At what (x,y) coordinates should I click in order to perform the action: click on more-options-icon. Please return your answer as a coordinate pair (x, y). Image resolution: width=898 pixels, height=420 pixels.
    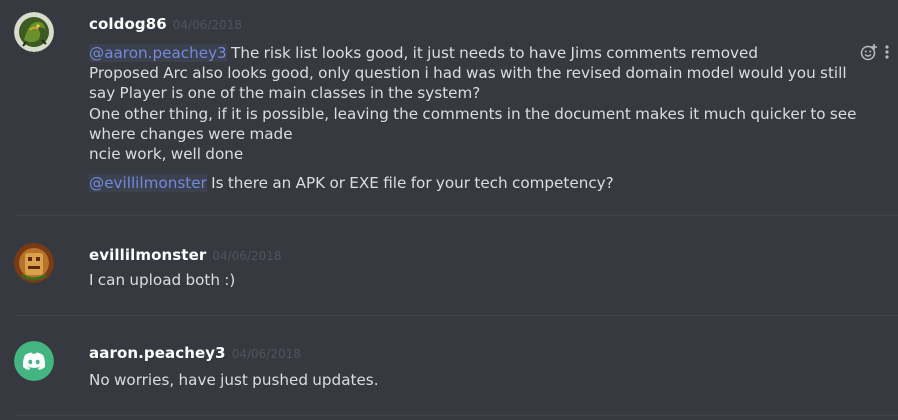
    Looking at the image, I should click on (887, 52).